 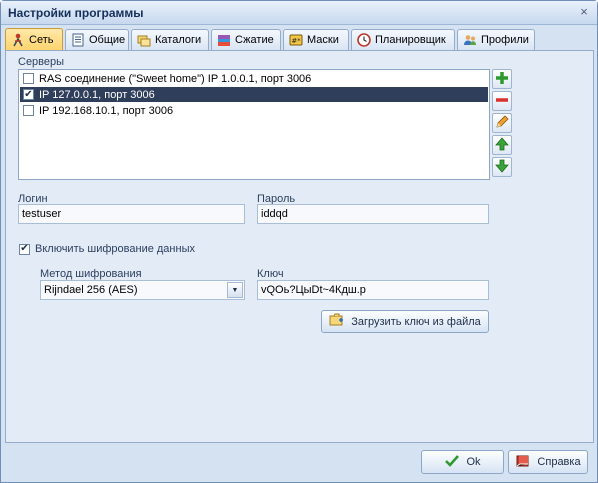 I want to click on tab-general: Общие, so click(x=97, y=39).